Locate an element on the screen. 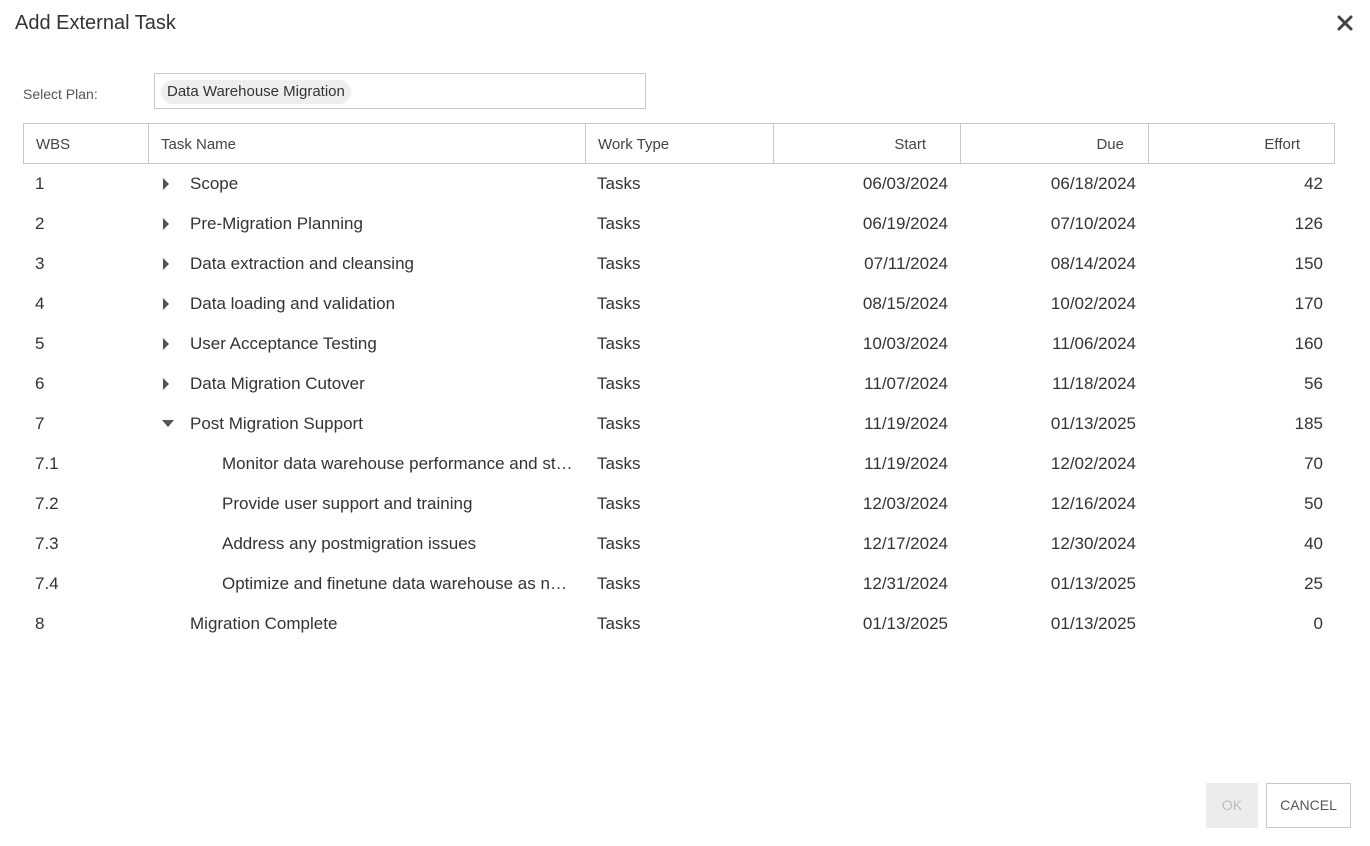  cell-task-name: Provide user support and training is located at coordinates (366, 504).